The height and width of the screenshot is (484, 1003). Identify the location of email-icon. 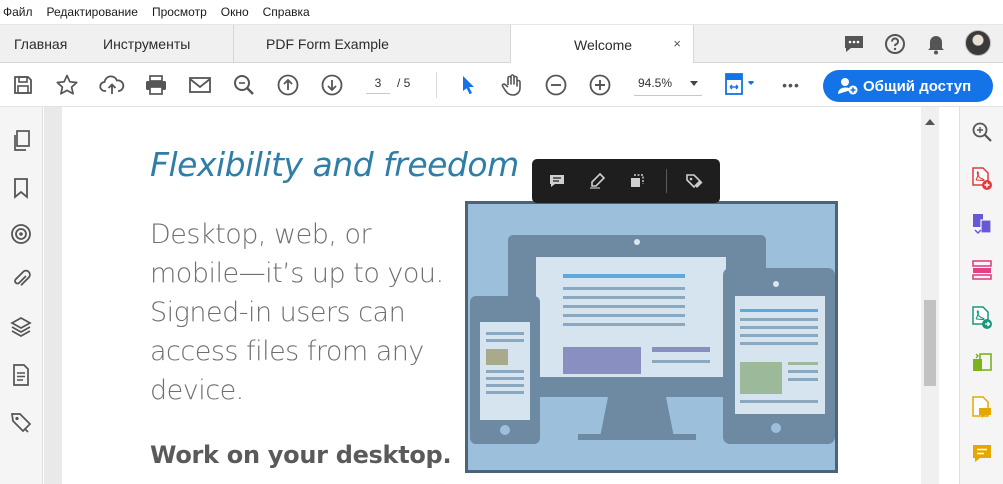
(200, 85).